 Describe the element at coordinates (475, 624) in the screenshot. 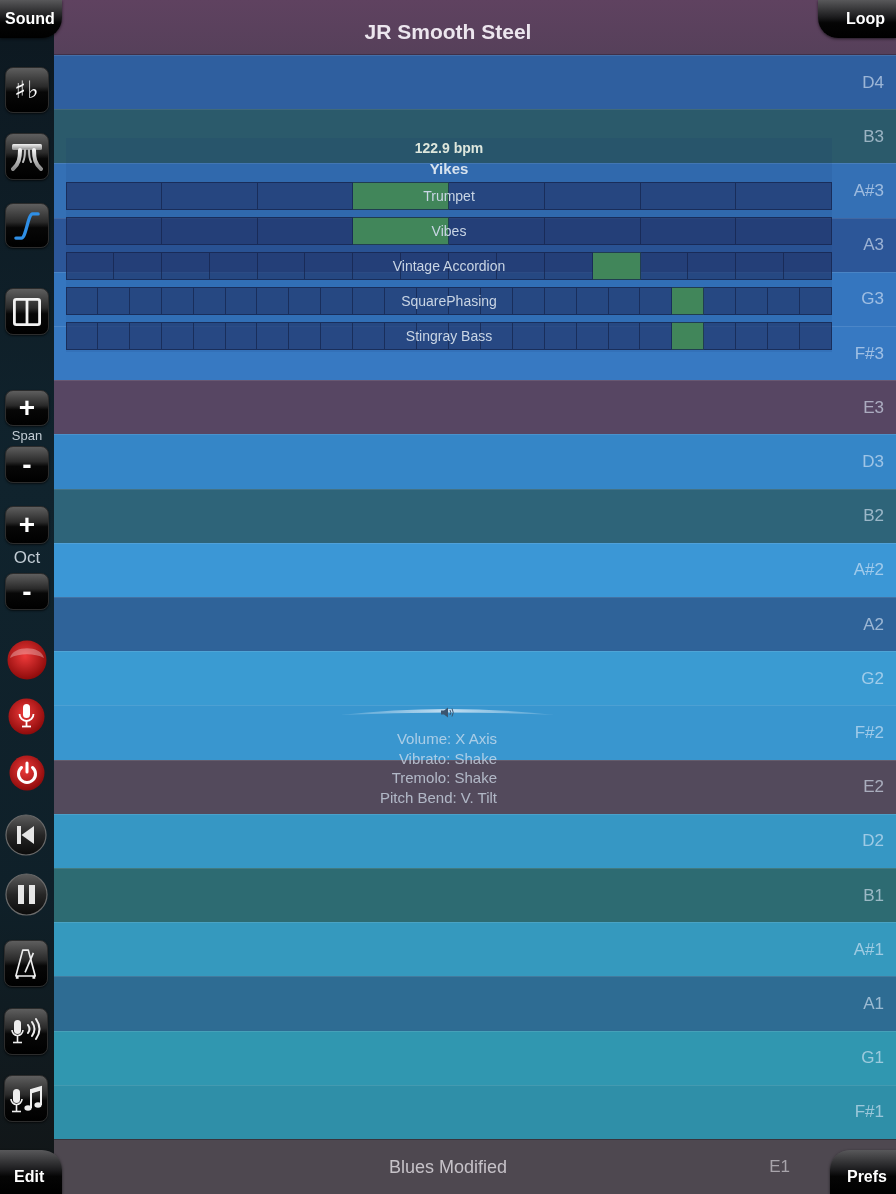

I see `note-row: A2` at that location.